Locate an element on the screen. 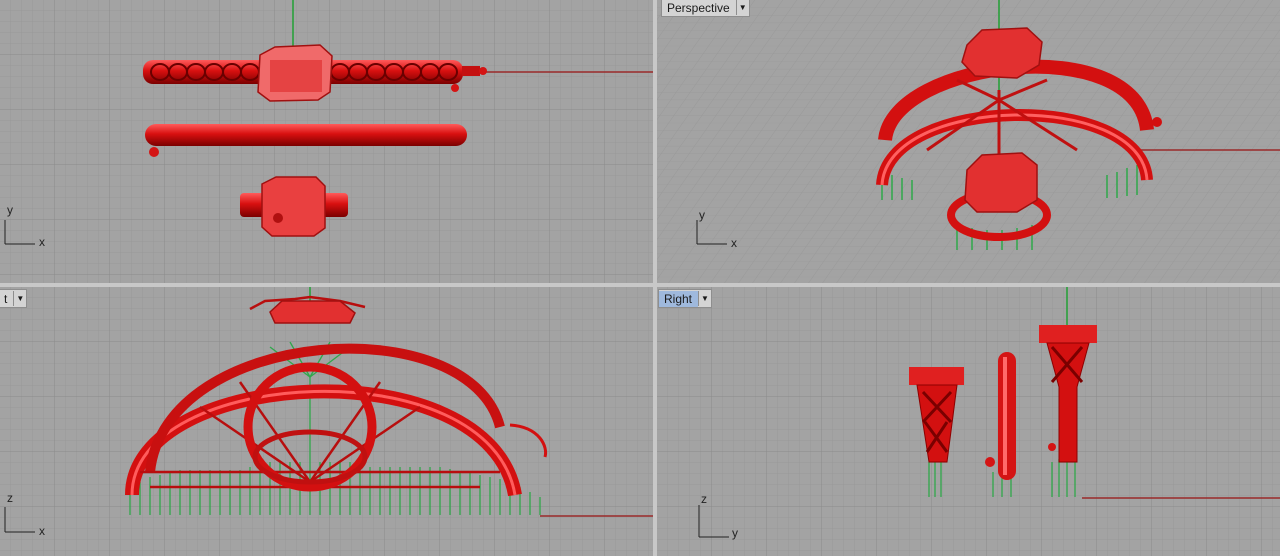  viewport-title-right: Right ▼ is located at coordinates (685, 298).